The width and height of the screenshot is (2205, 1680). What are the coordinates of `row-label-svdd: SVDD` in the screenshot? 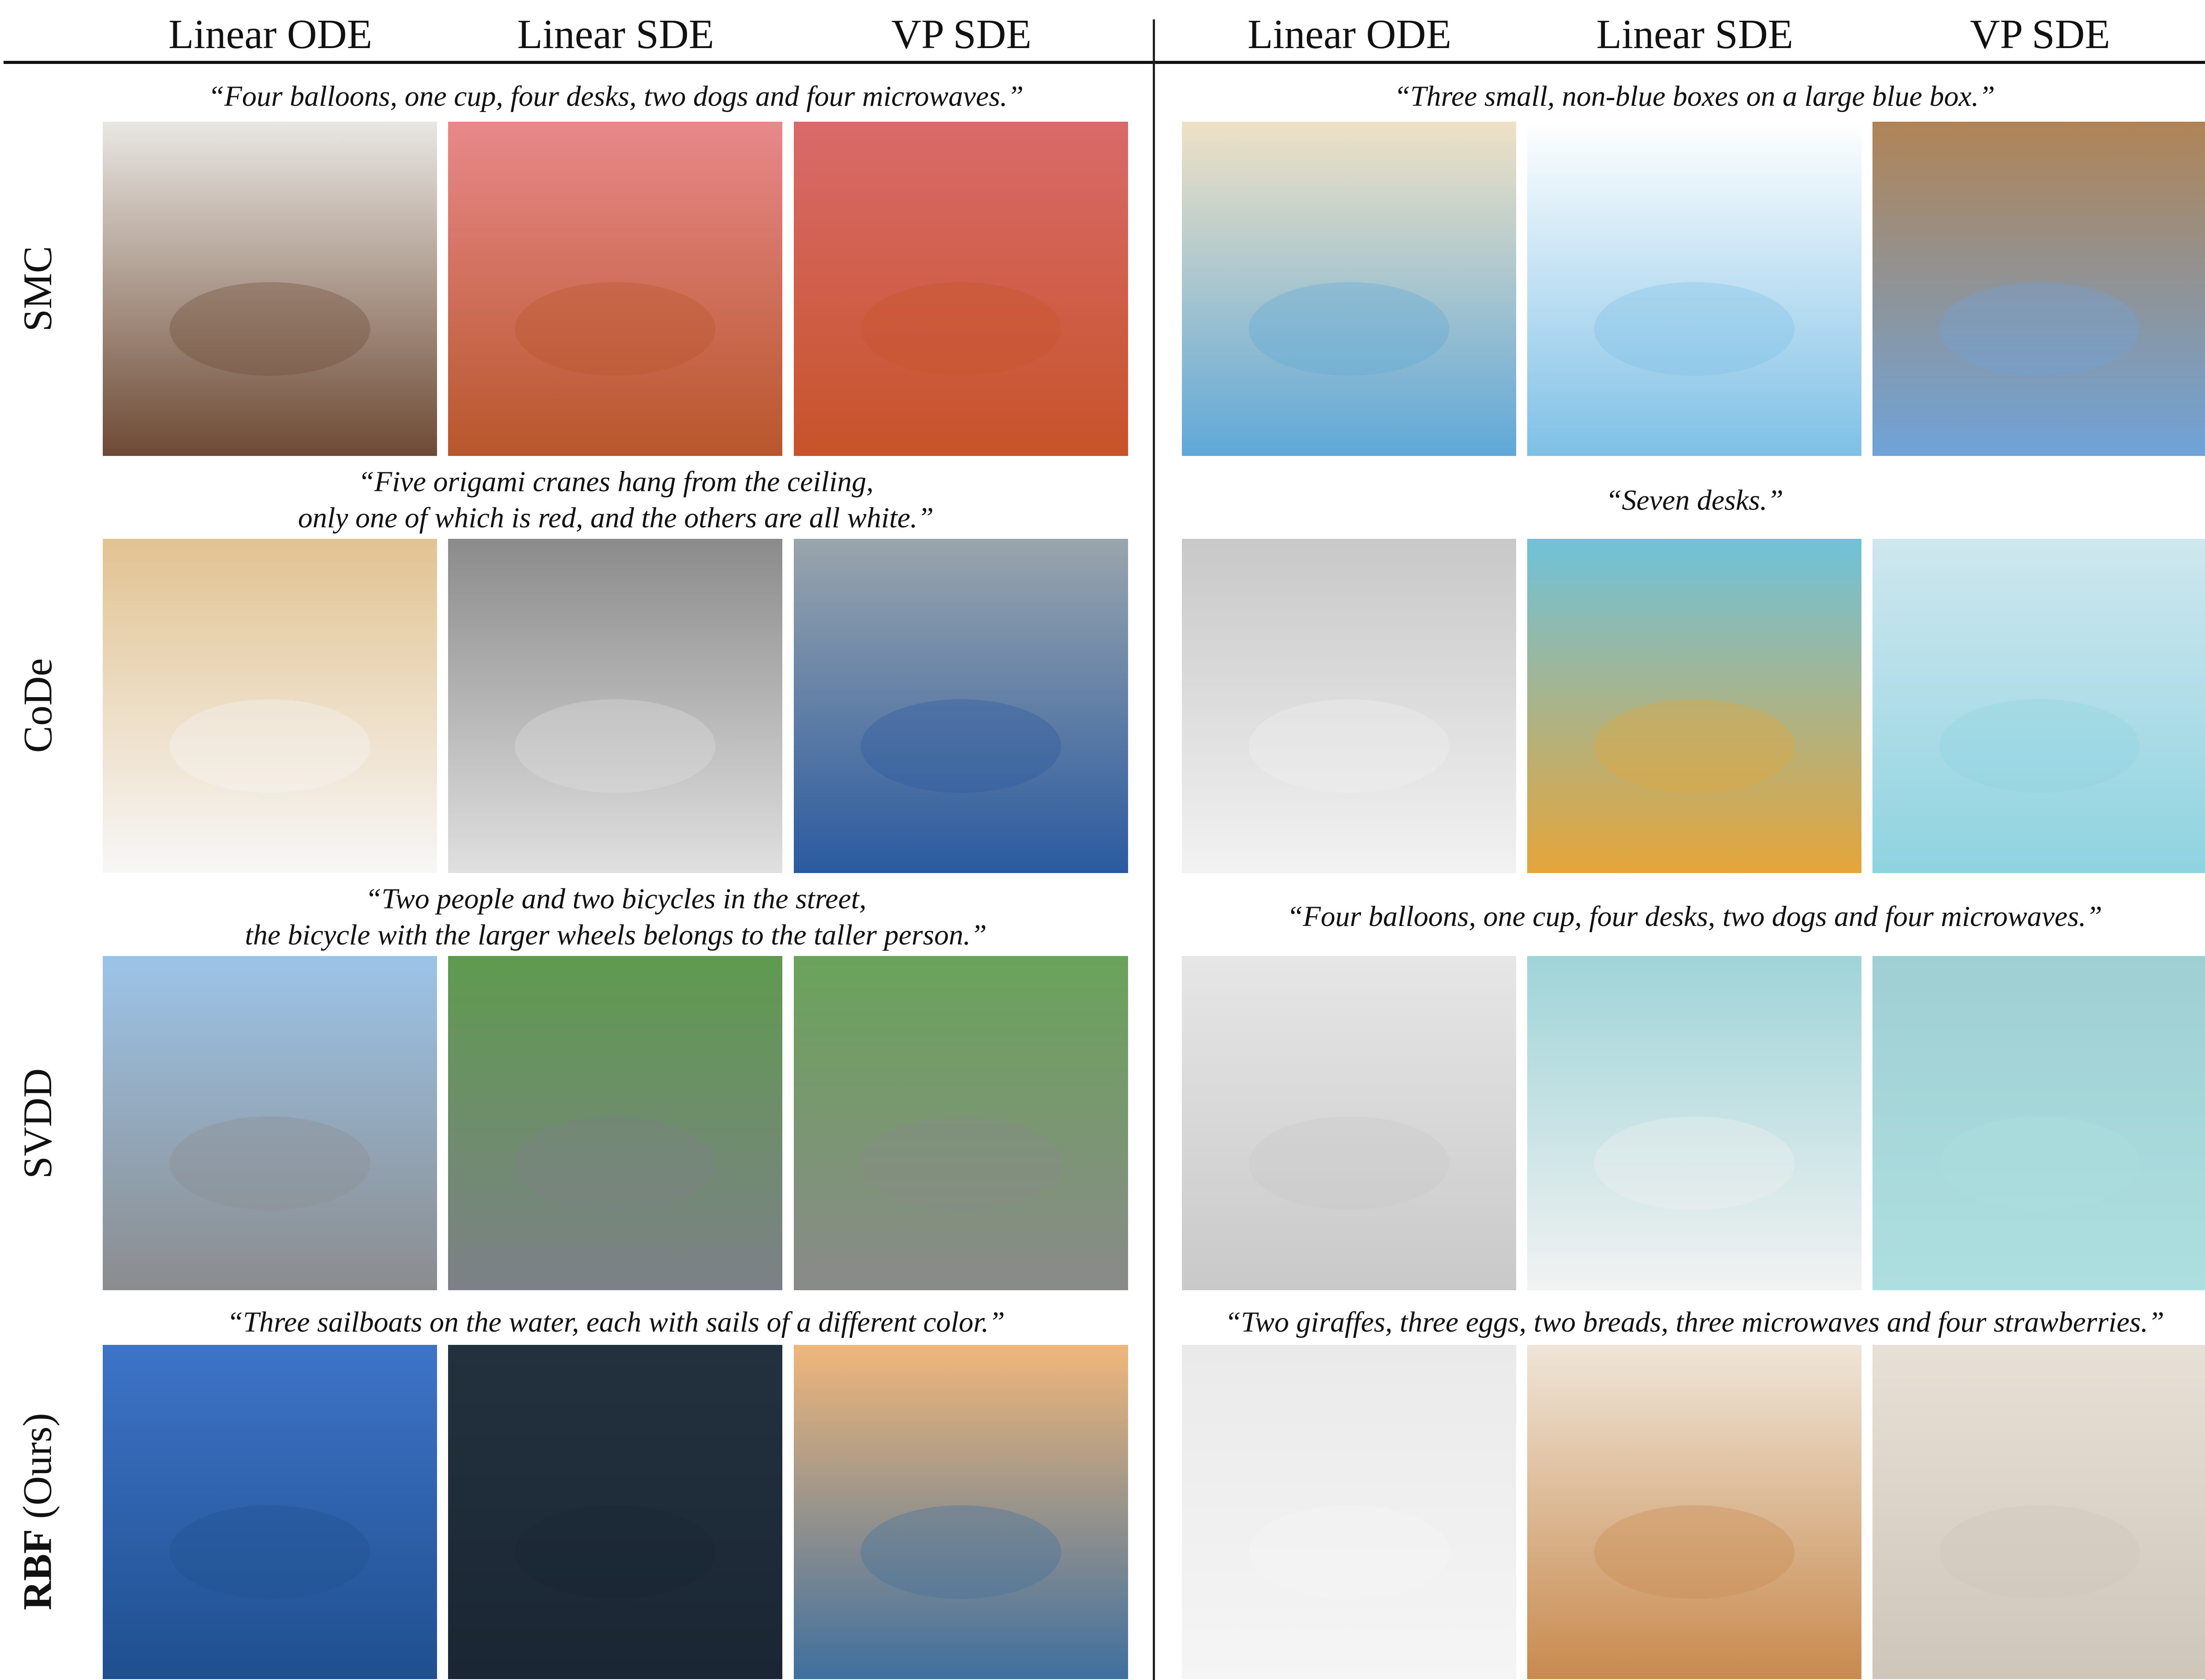 It's located at (37, 1123).